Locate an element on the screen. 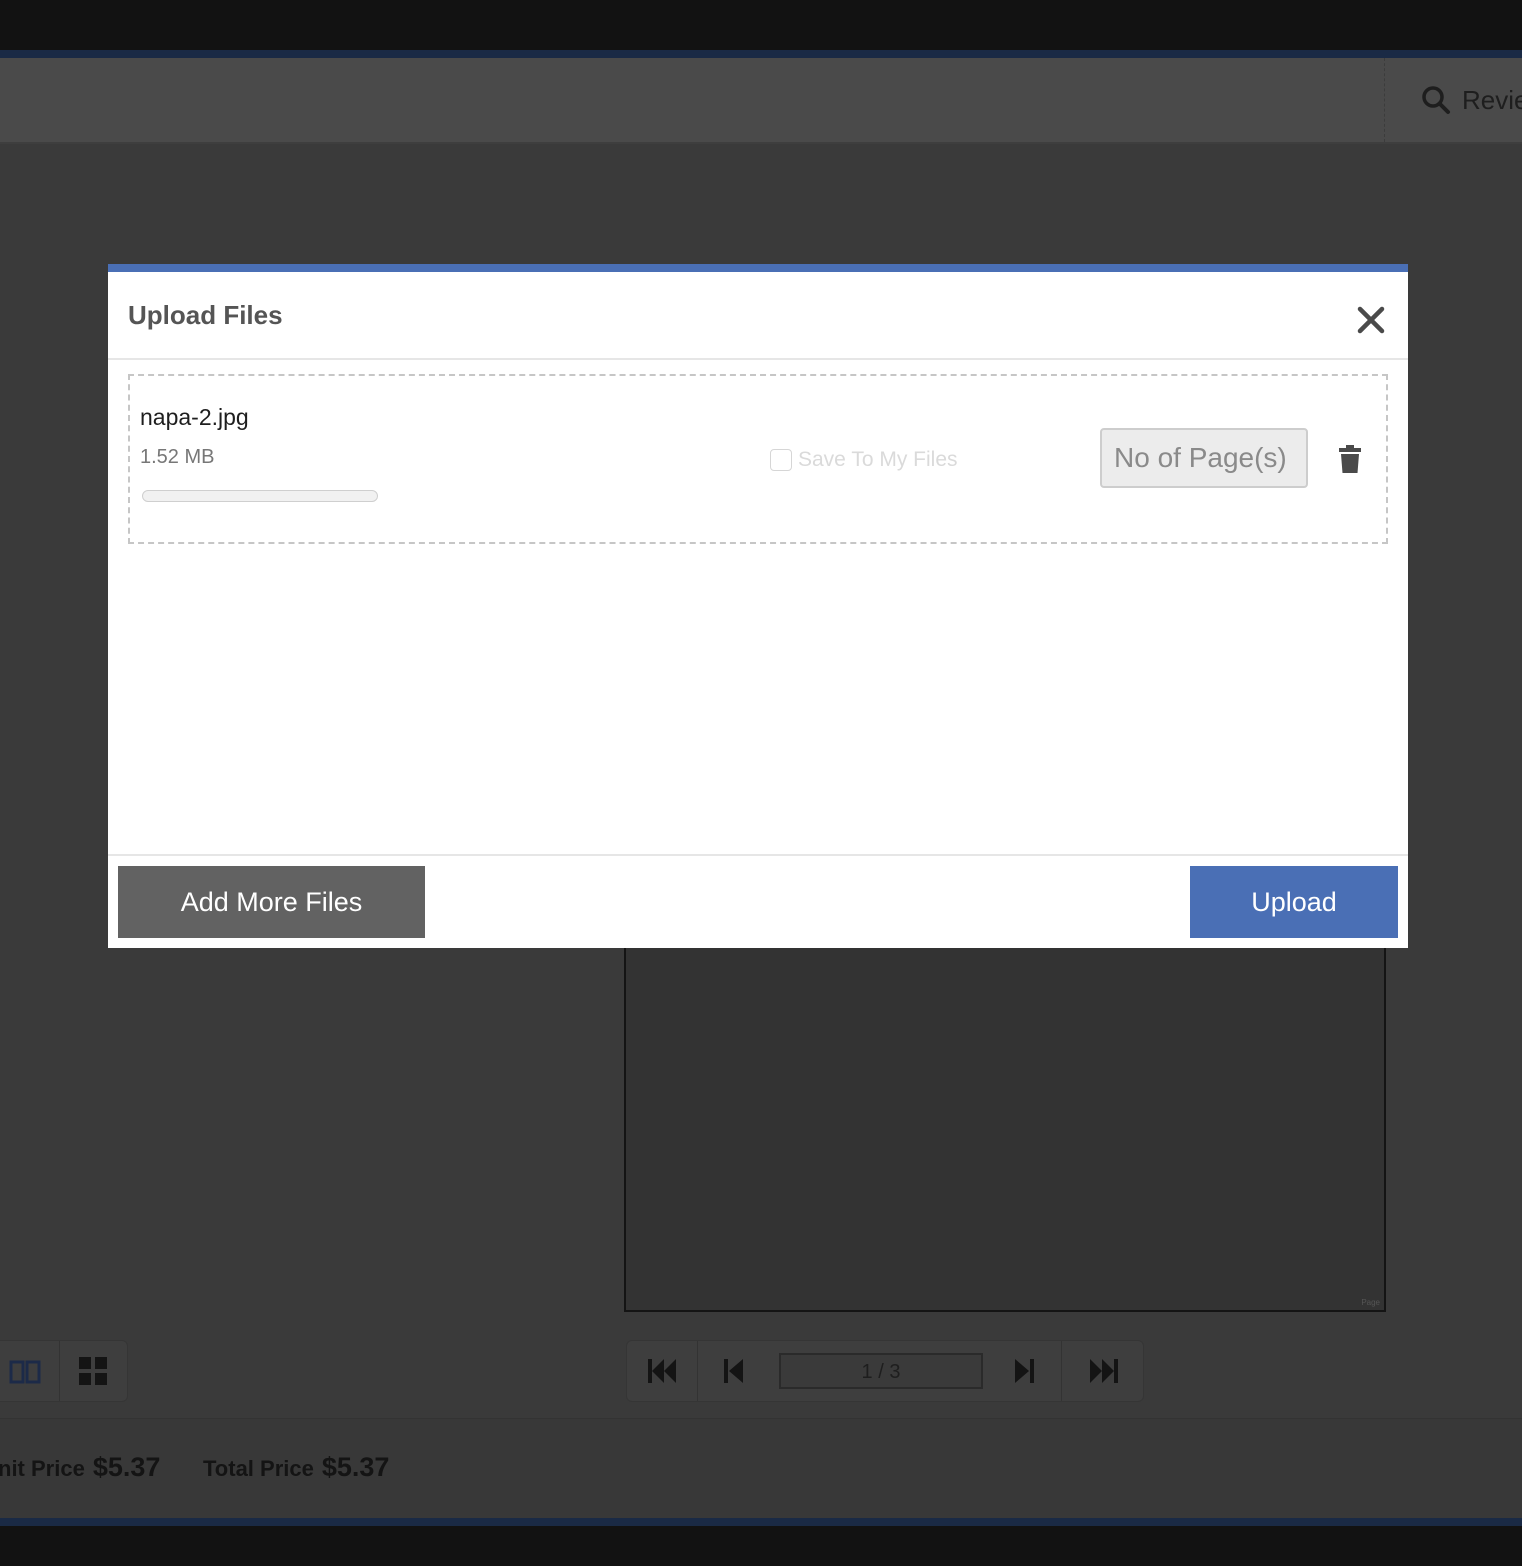  page-counter: 1 / 3 is located at coordinates (881, 1371).